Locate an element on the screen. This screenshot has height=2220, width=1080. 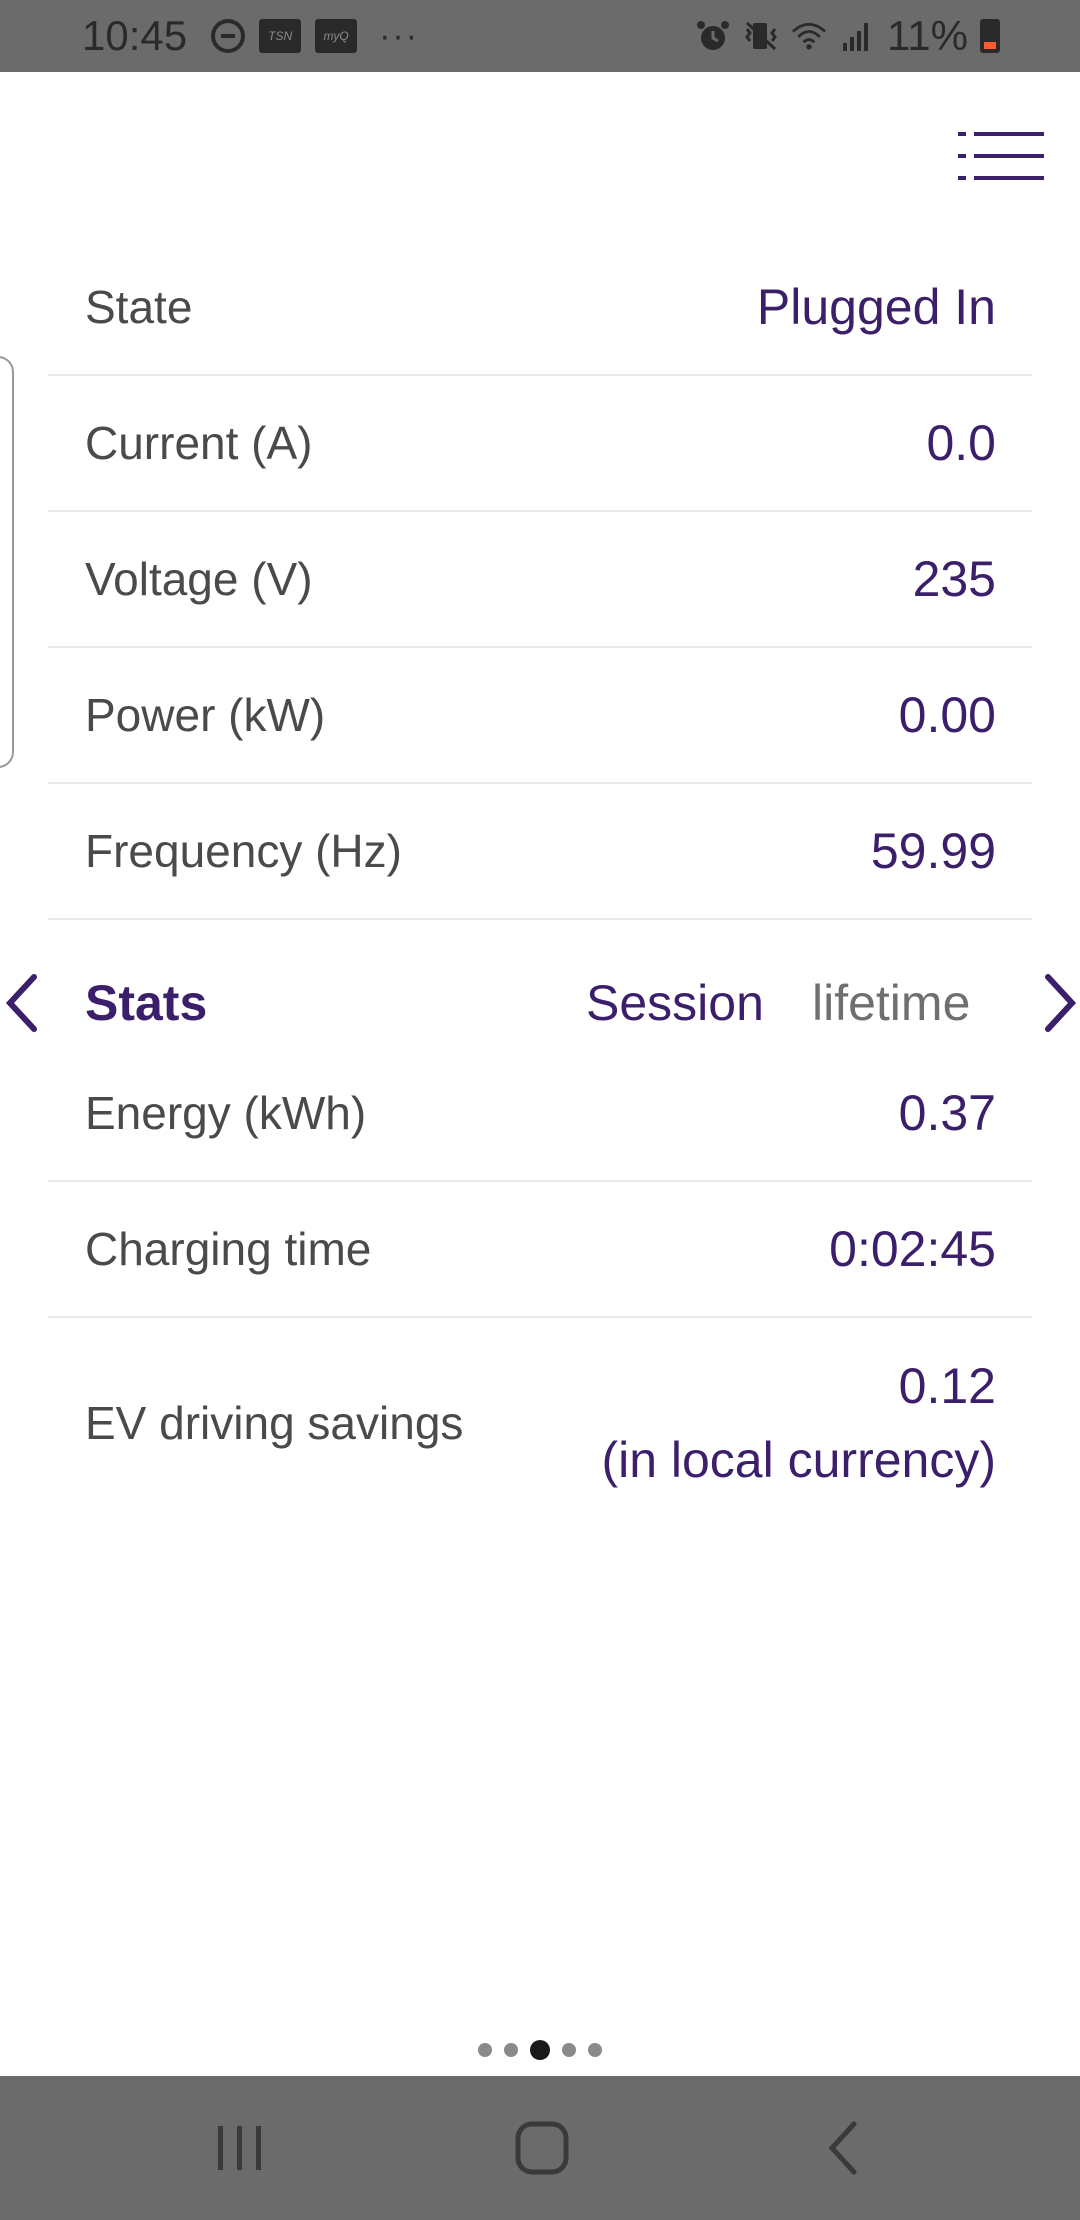
frequency-value: 59.99 is located at coordinates (933, 851).